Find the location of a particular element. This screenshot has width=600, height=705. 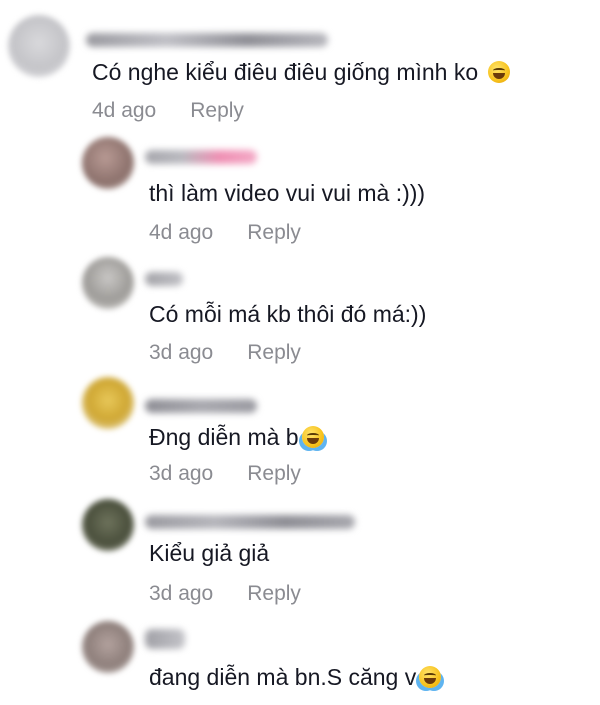

sweat-smile-emoji-icon is located at coordinates (498, 72).